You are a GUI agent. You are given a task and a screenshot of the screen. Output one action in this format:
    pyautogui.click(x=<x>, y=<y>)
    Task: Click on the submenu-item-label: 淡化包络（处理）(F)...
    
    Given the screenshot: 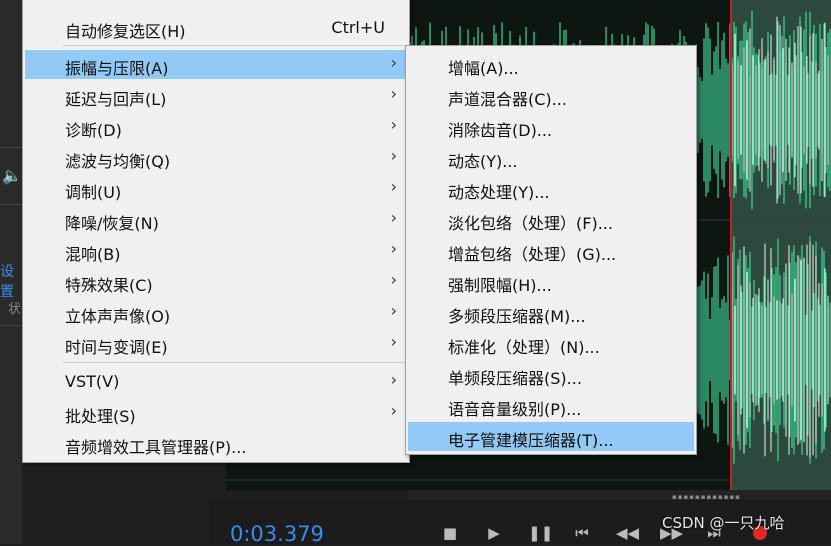 What is the action you would take?
    pyautogui.click(x=530, y=223)
    